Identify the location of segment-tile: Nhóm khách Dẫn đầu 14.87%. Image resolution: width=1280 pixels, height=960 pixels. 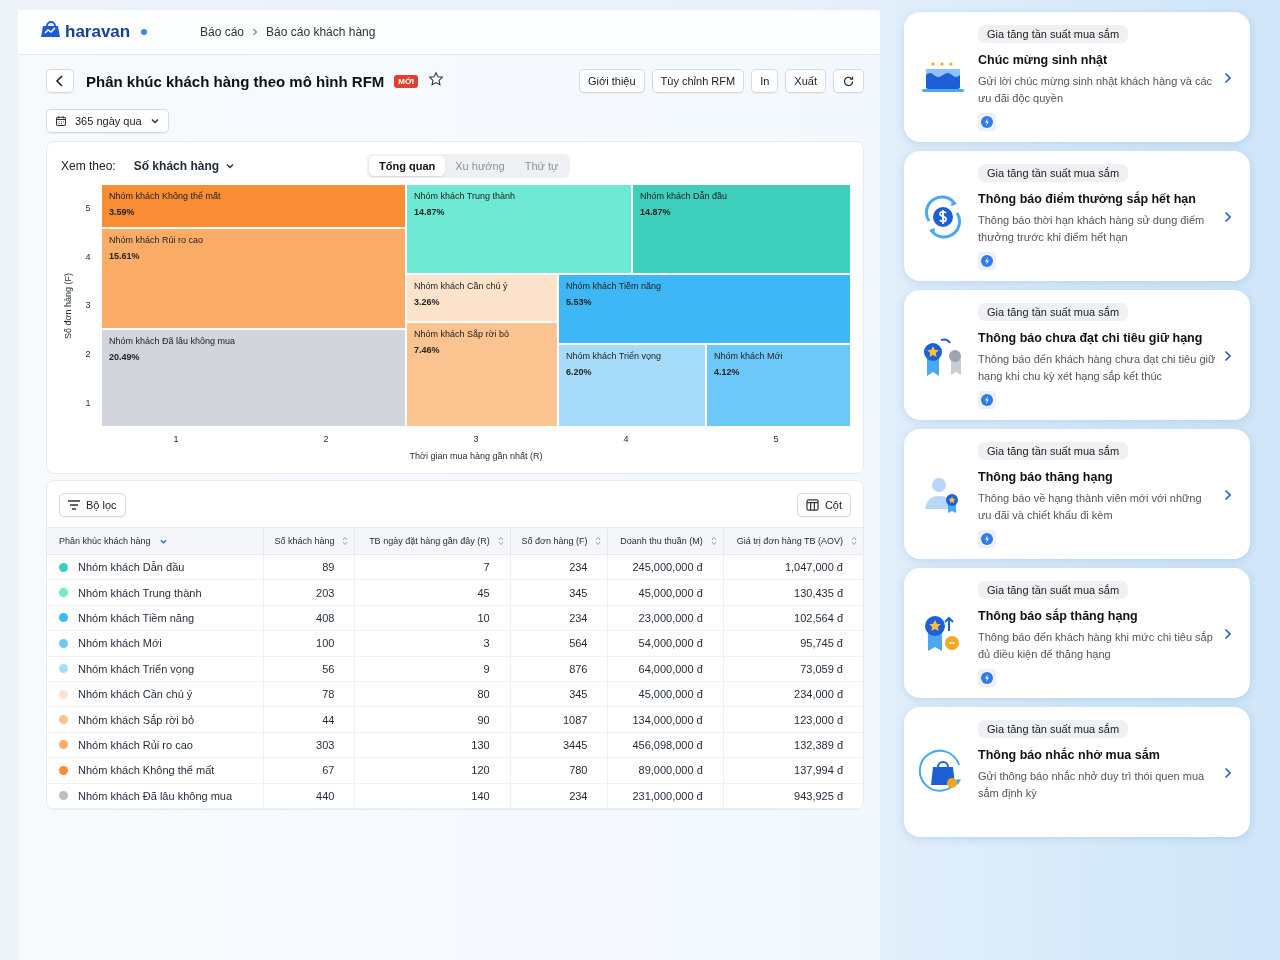
(741, 229).